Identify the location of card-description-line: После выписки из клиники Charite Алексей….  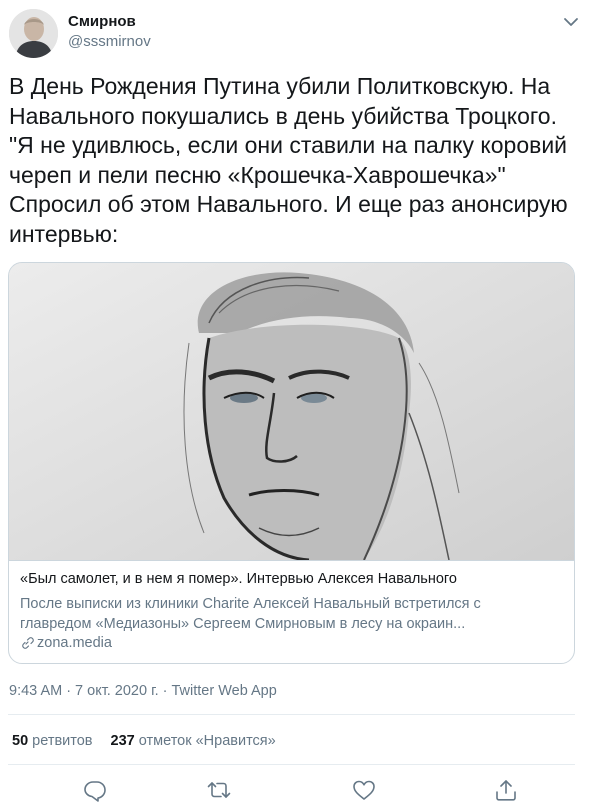
(250, 604).